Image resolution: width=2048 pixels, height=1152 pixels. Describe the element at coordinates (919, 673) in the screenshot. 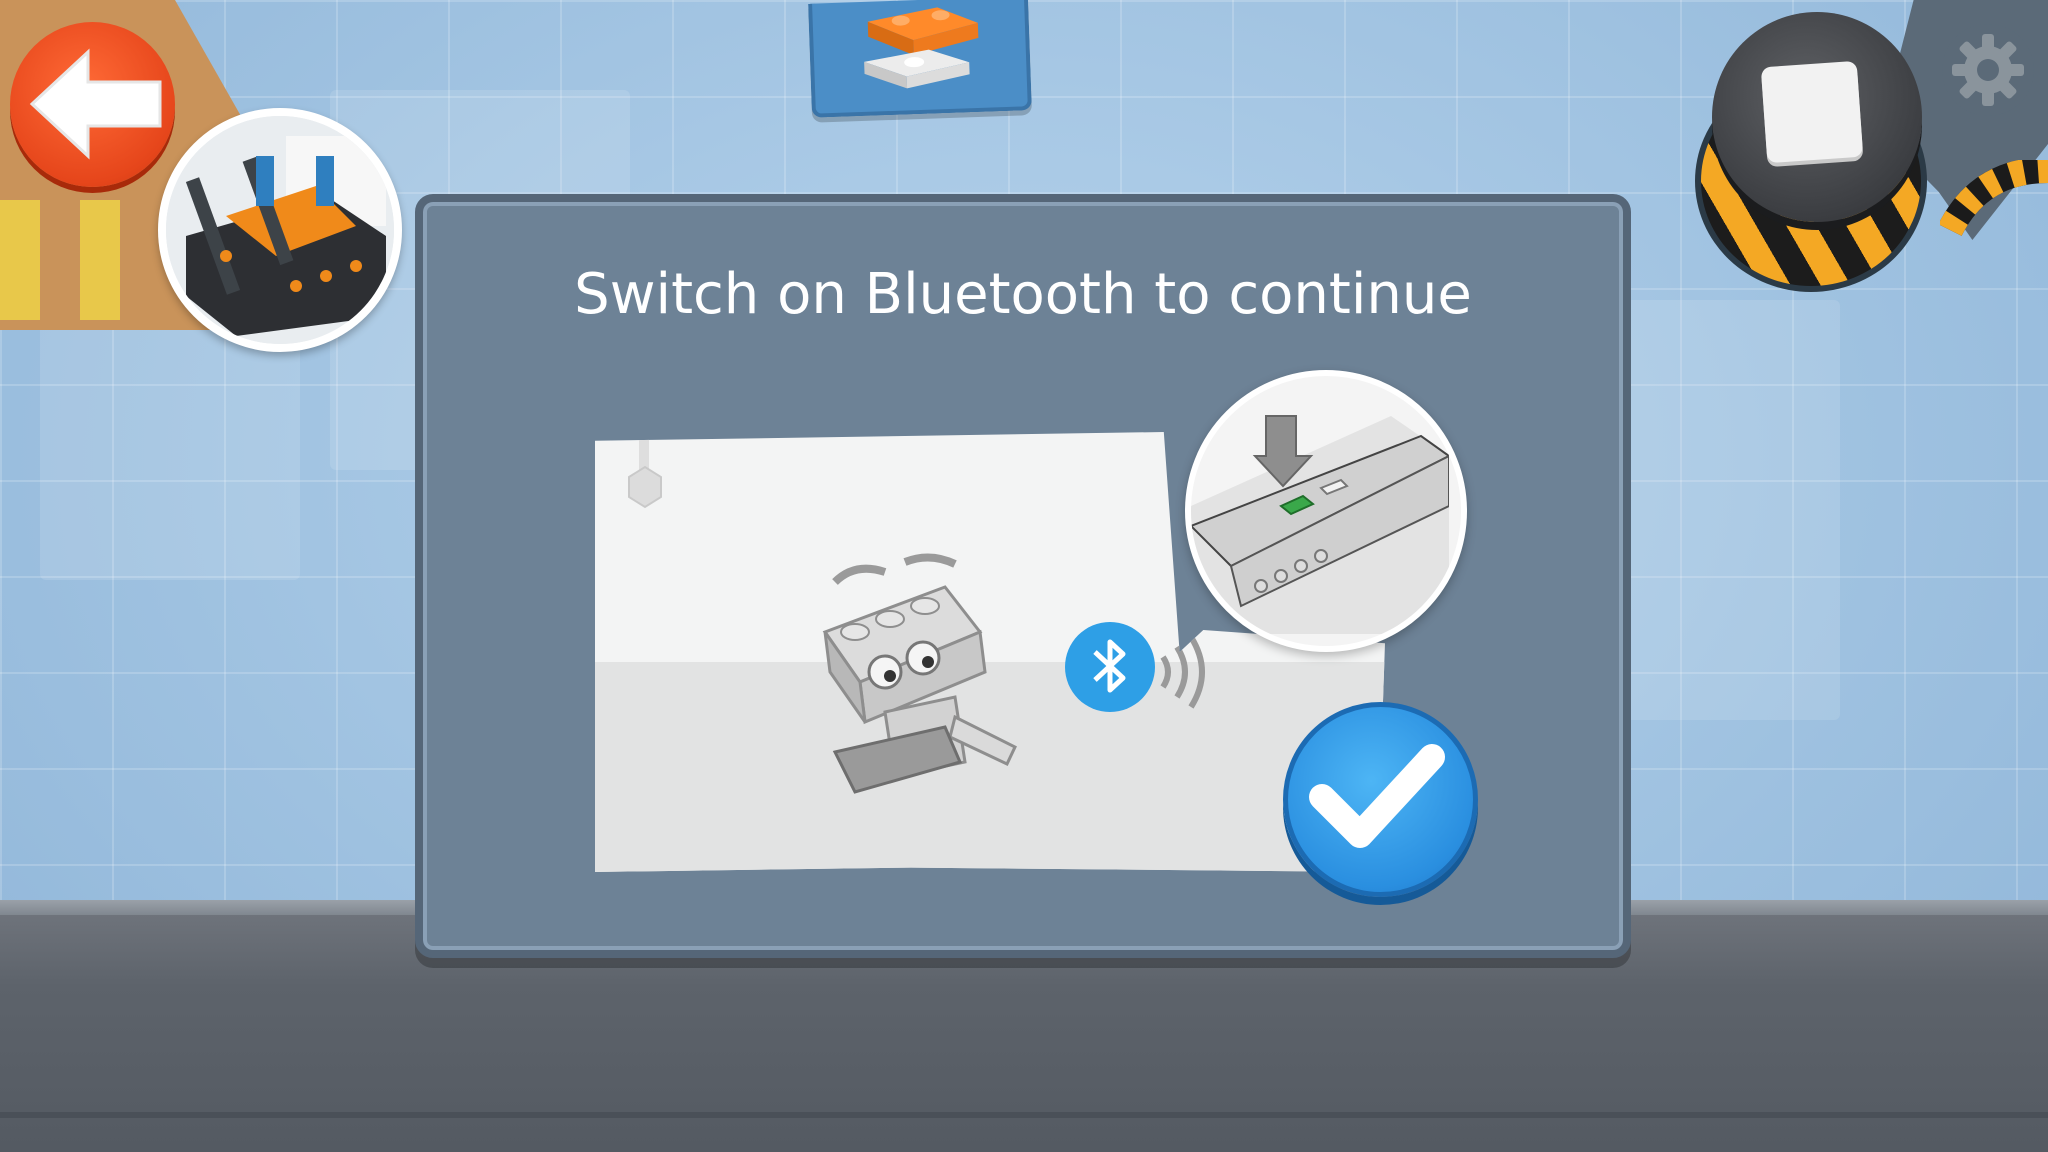

I see `robot-character-illustration` at that location.